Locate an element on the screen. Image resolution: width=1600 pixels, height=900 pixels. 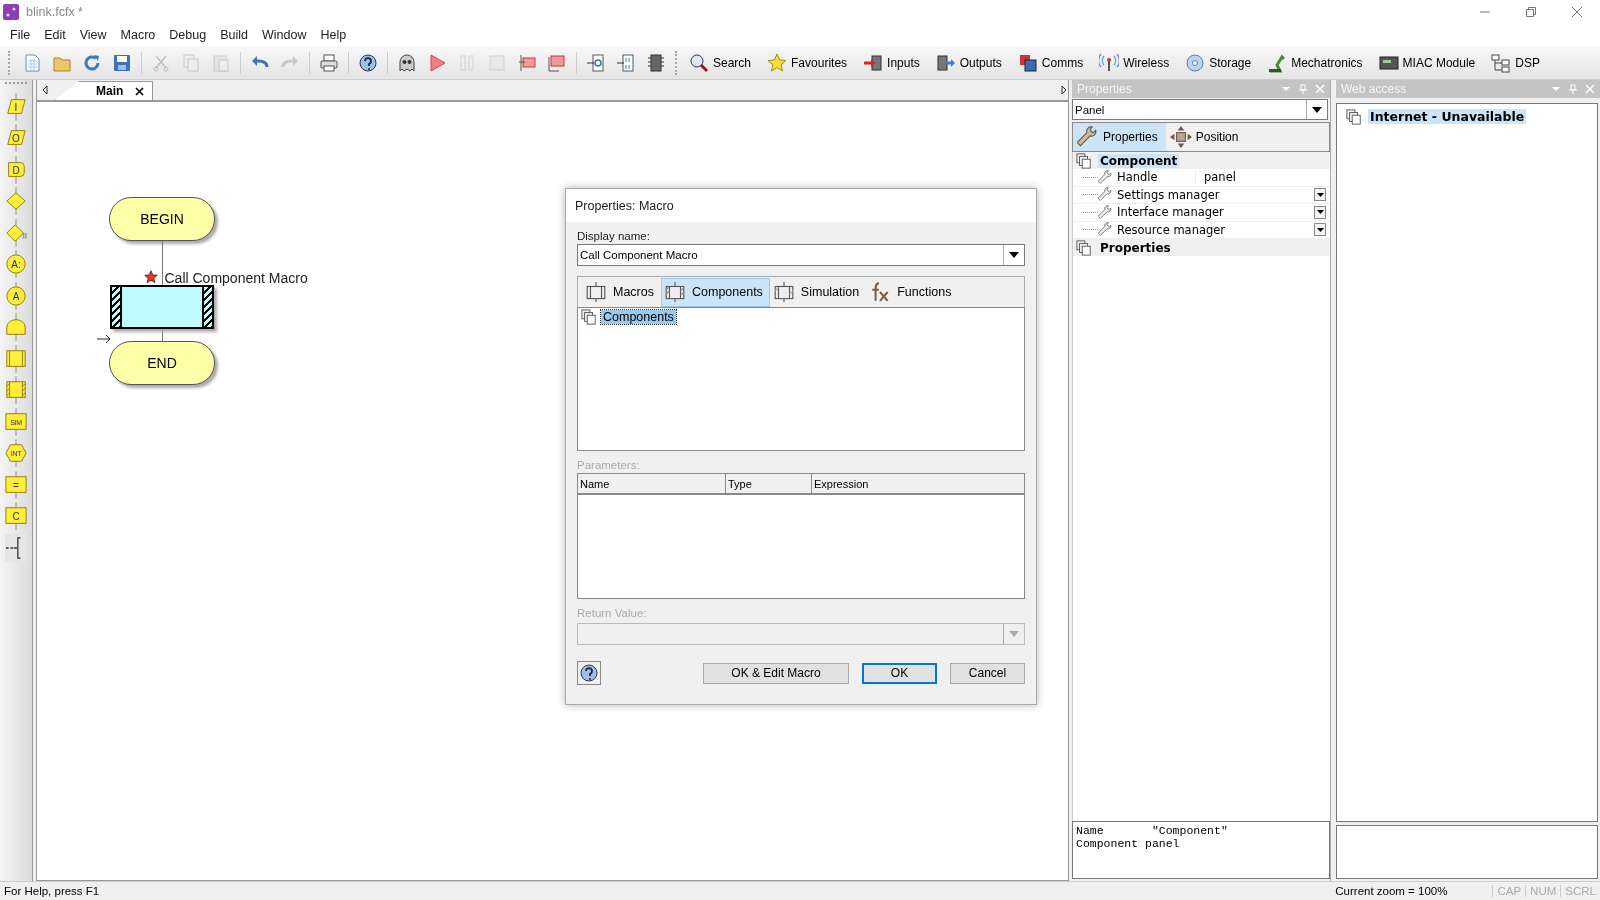
palette-item: C is located at coordinates (16, 516).